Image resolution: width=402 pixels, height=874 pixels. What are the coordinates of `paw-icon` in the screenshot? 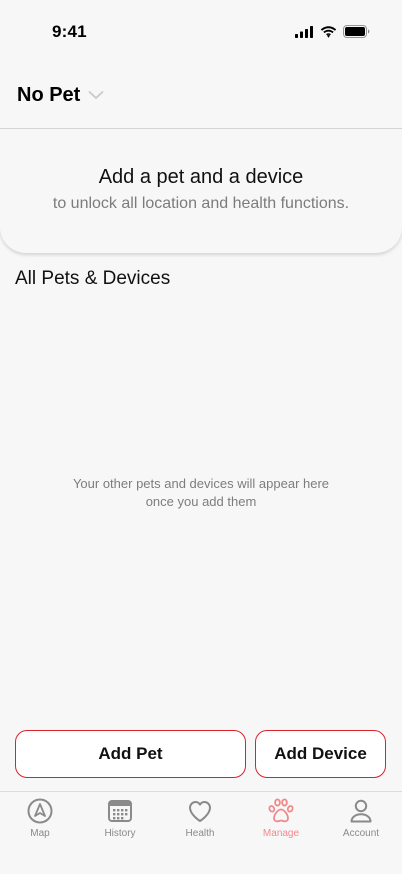 It's located at (281, 811).